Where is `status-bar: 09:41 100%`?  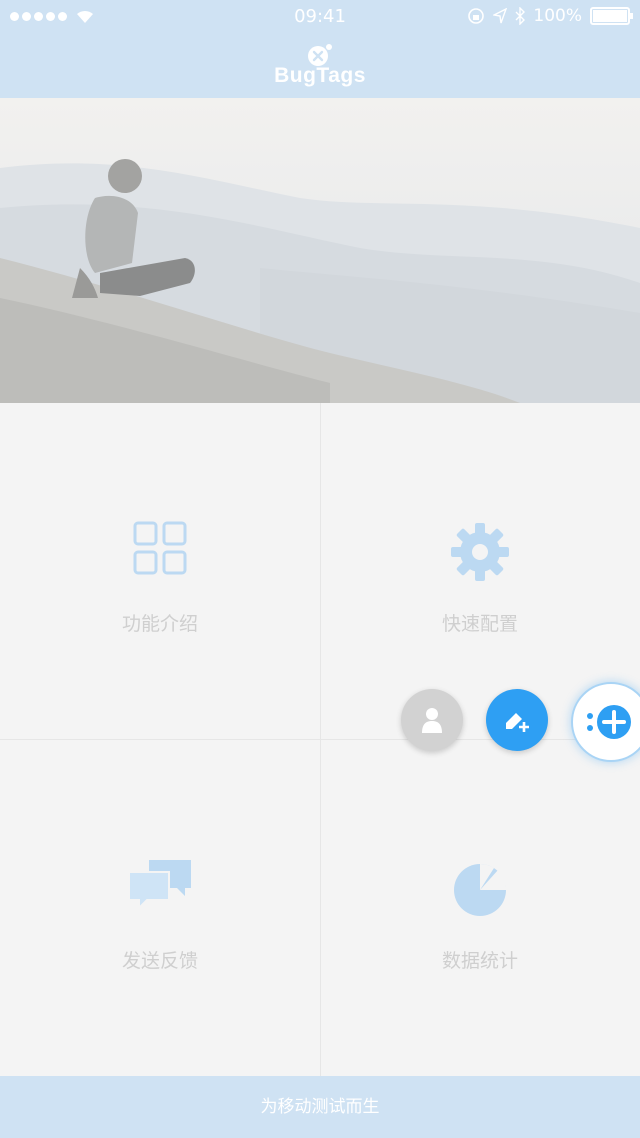
status-bar: 09:41 100% is located at coordinates (320, 17).